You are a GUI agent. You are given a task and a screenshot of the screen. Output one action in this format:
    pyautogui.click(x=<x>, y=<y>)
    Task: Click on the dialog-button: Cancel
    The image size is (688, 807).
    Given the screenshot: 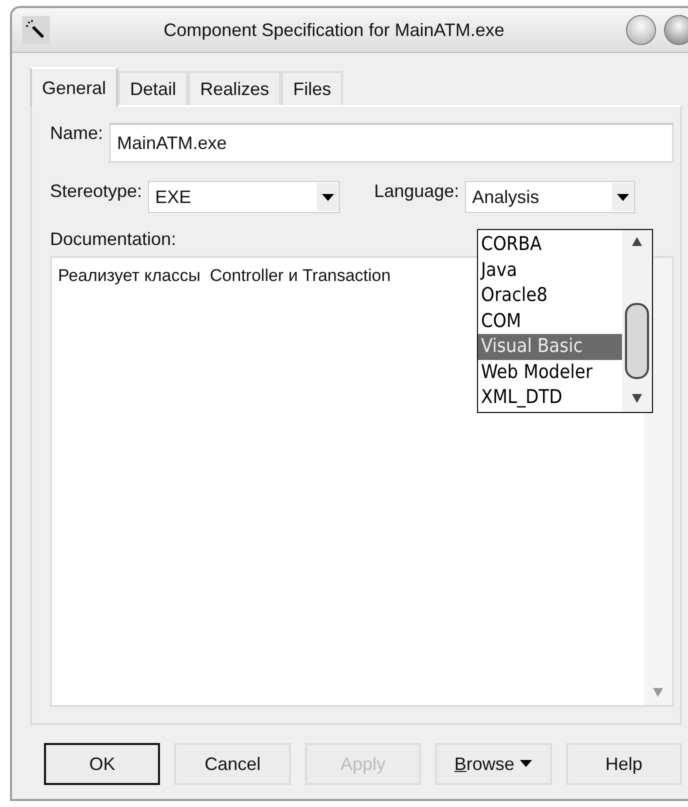 What is the action you would take?
    pyautogui.click(x=232, y=764)
    